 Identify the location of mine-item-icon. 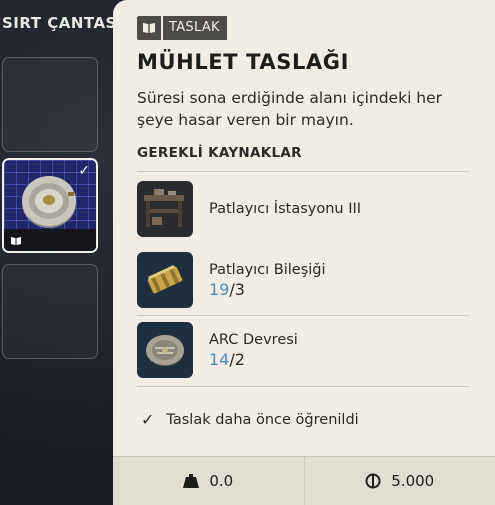
(49, 202).